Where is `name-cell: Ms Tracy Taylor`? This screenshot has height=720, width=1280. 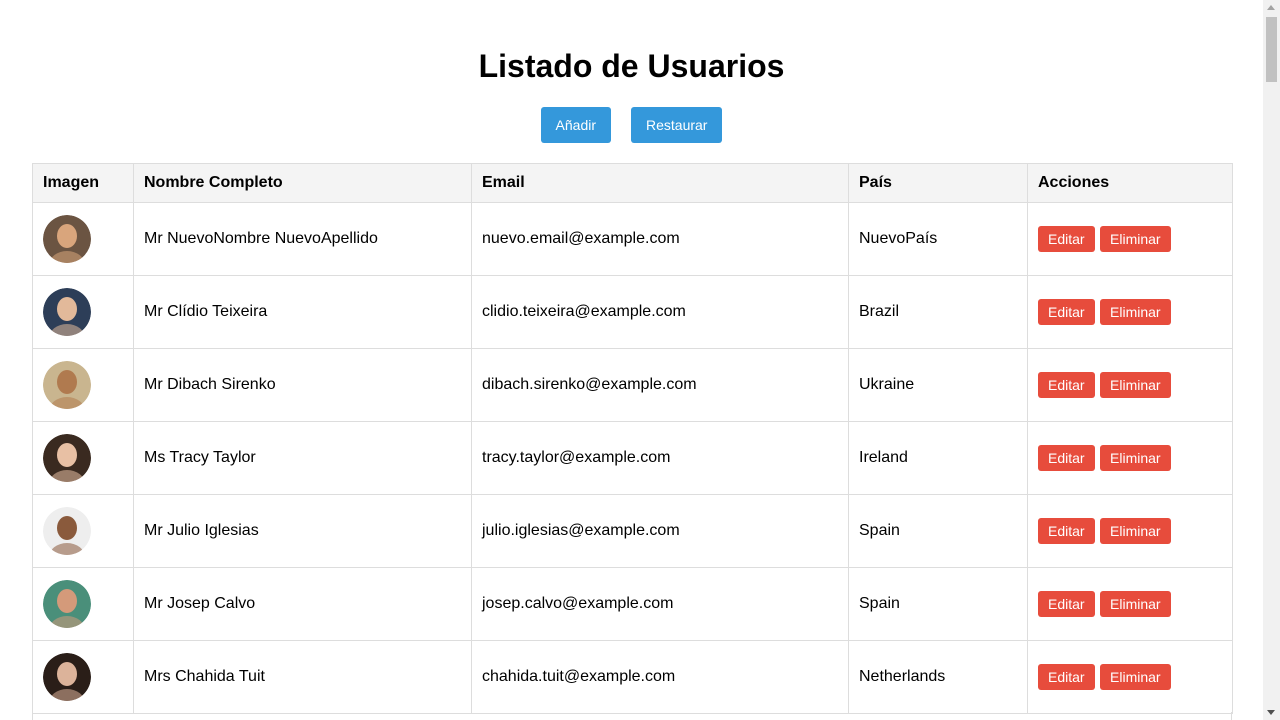
name-cell: Ms Tracy Taylor is located at coordinates (302, 458).